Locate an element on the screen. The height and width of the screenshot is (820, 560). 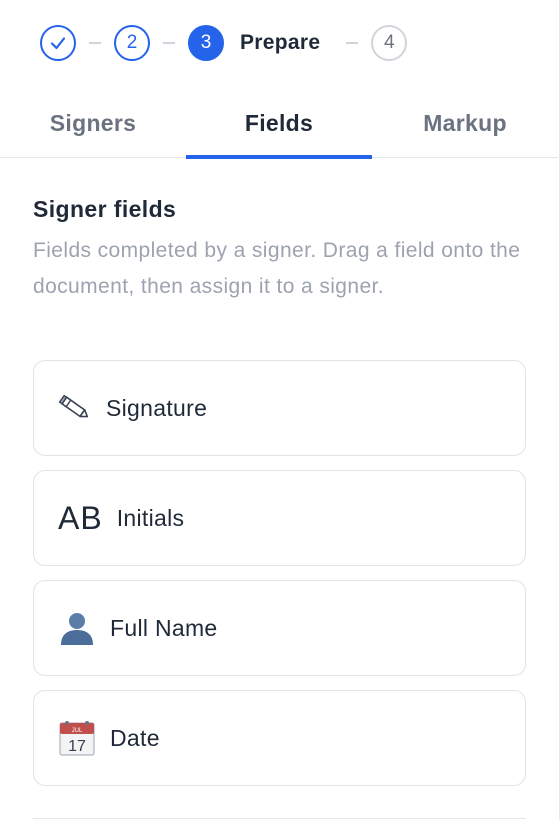
step-1-complete is located at coordinates (58, 43).